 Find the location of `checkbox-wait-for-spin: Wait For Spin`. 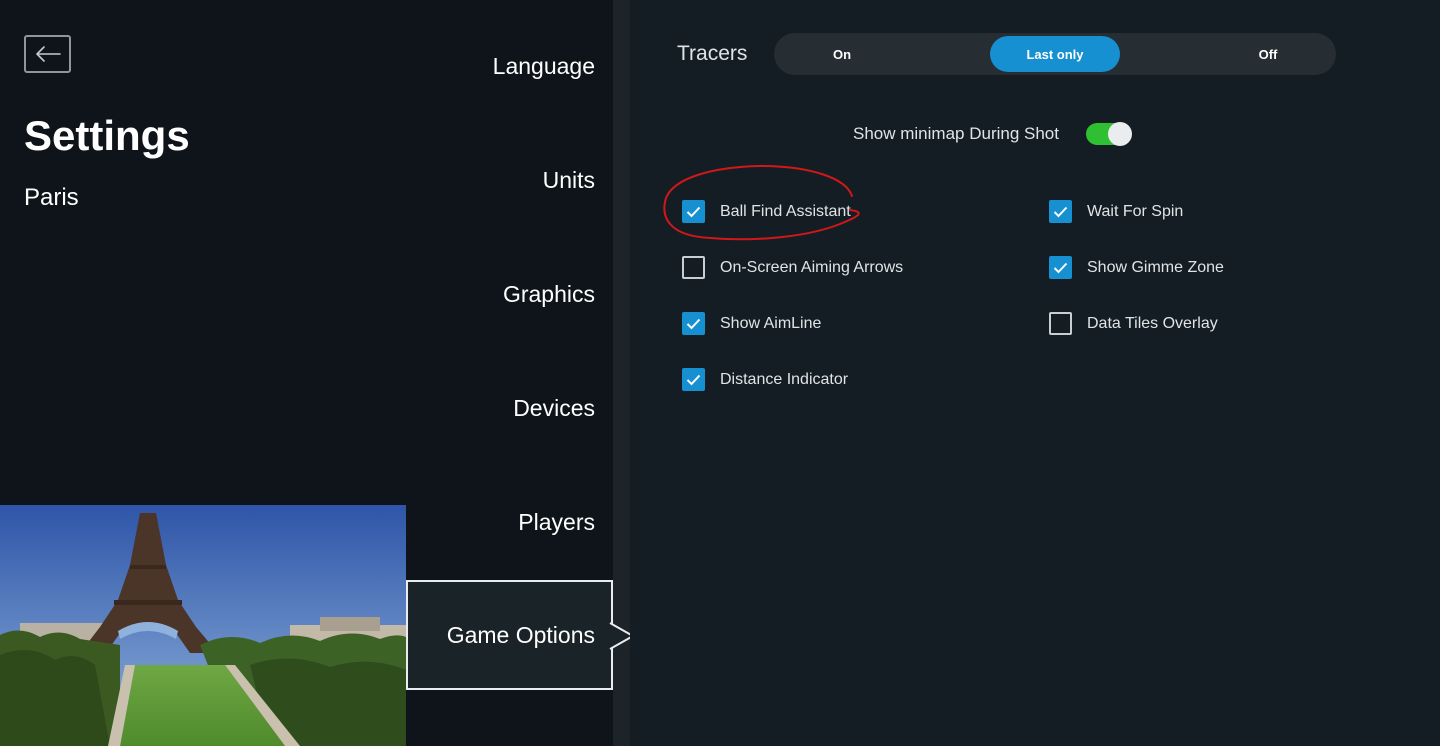

checkbox-wait-for-spin: Wait For Spin is located at coordinates (1116, 211).